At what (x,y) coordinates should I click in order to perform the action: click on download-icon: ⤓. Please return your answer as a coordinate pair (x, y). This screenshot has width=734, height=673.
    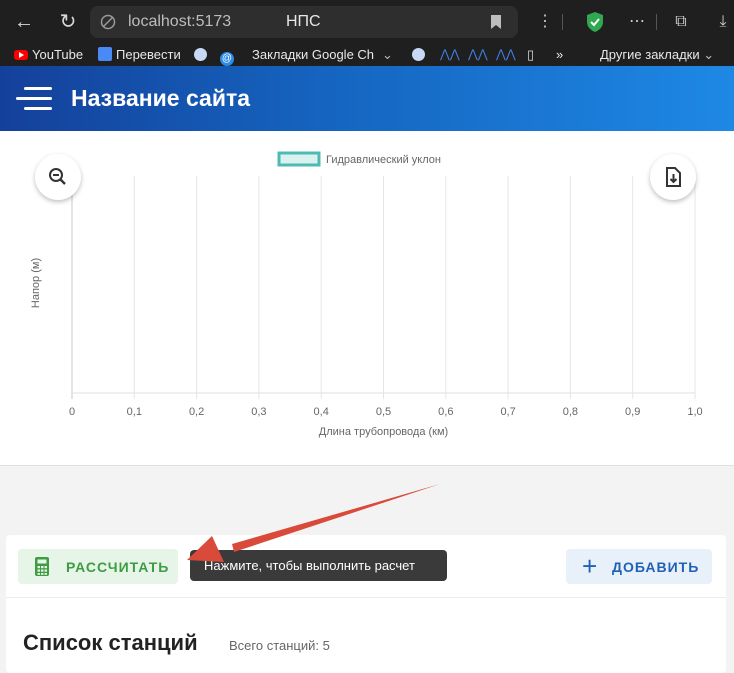
    Looking at the image, I should click on (723, 22).